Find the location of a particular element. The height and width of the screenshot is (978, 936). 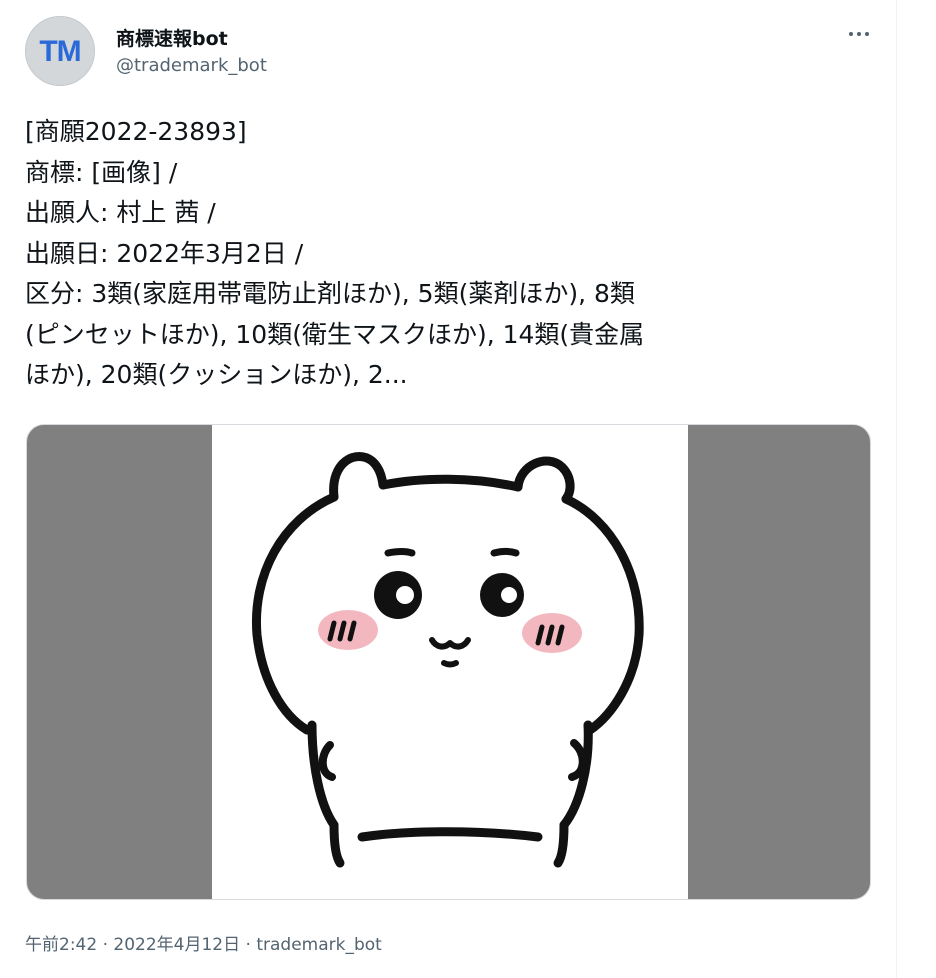

tweet-timestamp-time: 午前2:42 is located at coordinates (61, 945).